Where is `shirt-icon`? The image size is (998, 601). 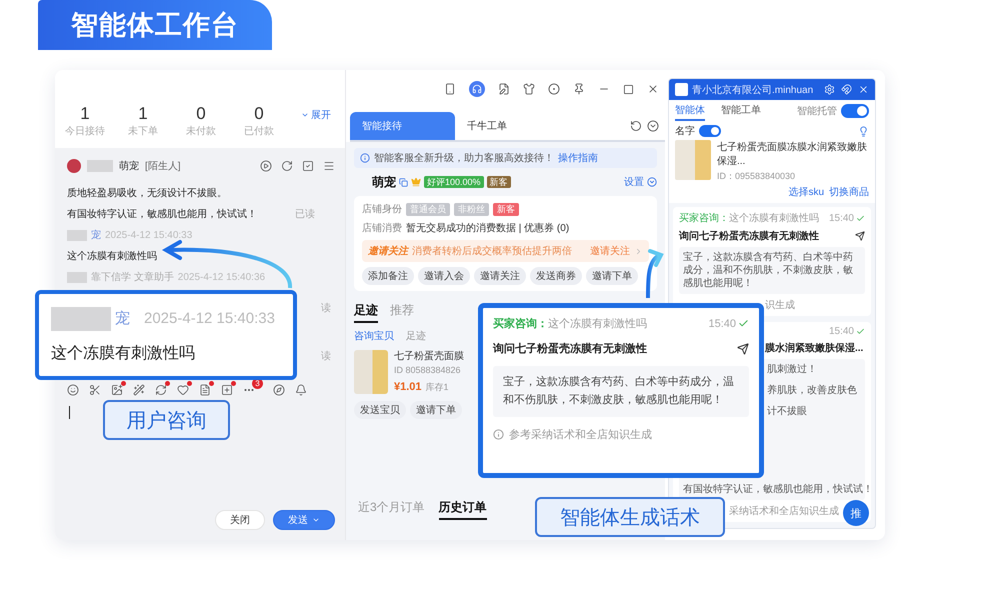
shirt-icon is located at coordinates (529, 89).